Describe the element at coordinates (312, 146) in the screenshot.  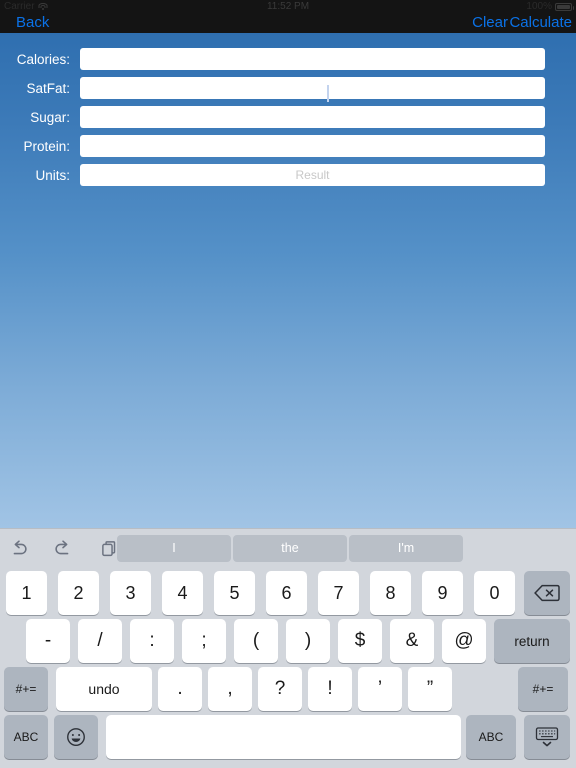
I see `protein-input` at that location.